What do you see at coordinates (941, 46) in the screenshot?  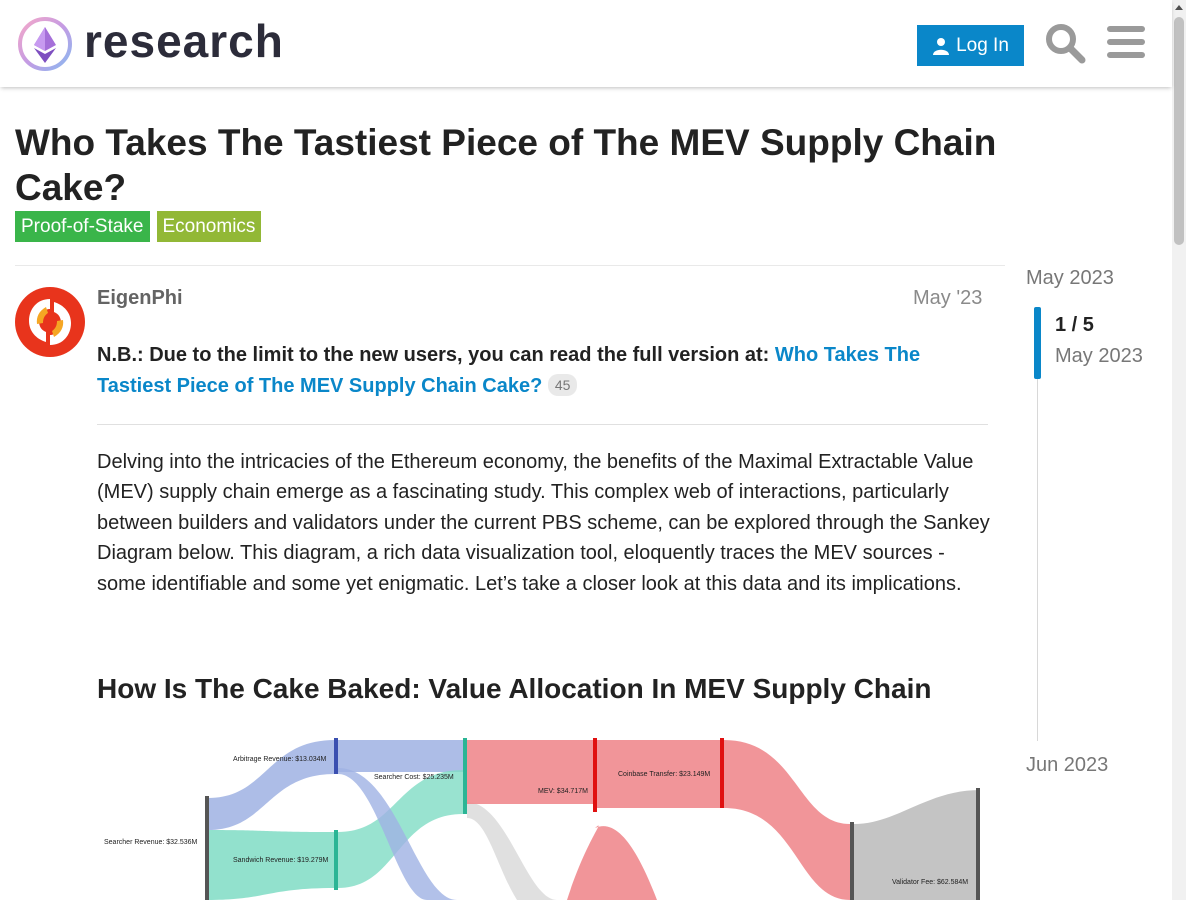 I see `user-icon` at bounding box center [941, 46].